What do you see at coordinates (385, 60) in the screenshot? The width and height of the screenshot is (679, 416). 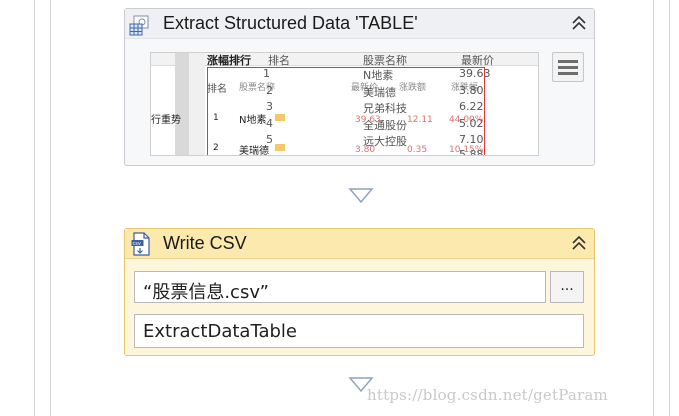 I see `preview-header-cell: 股票名称` at bounding box center [385, 60].